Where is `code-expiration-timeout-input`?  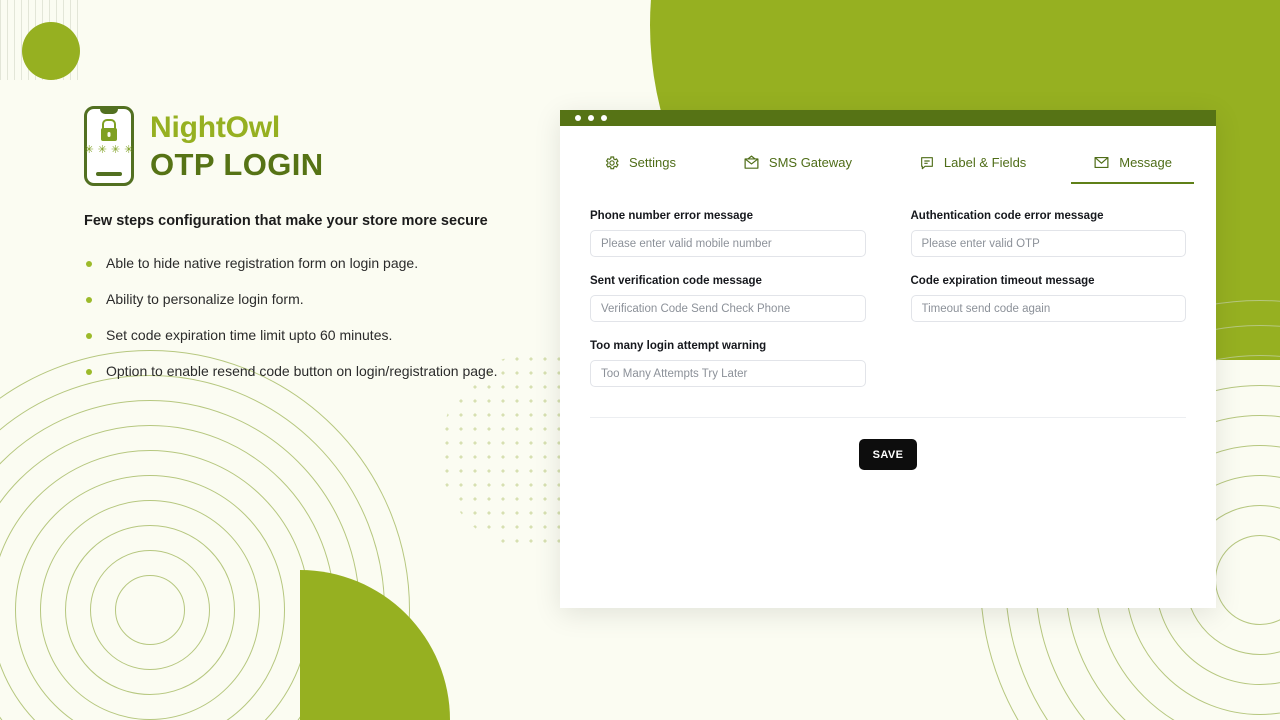 code-expiration-timeout-input is located at coordinates (1048, 308).